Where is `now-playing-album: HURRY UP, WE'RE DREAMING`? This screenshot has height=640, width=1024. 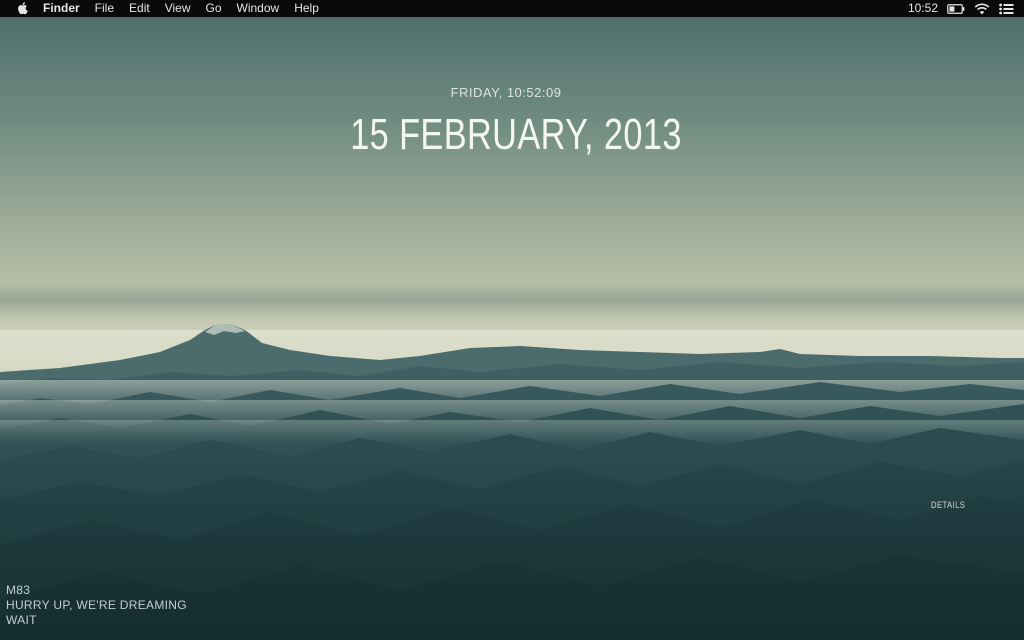 now-playing-album: HURRY UP, WE'RE DREAMING is located at coordinates (96, 605).